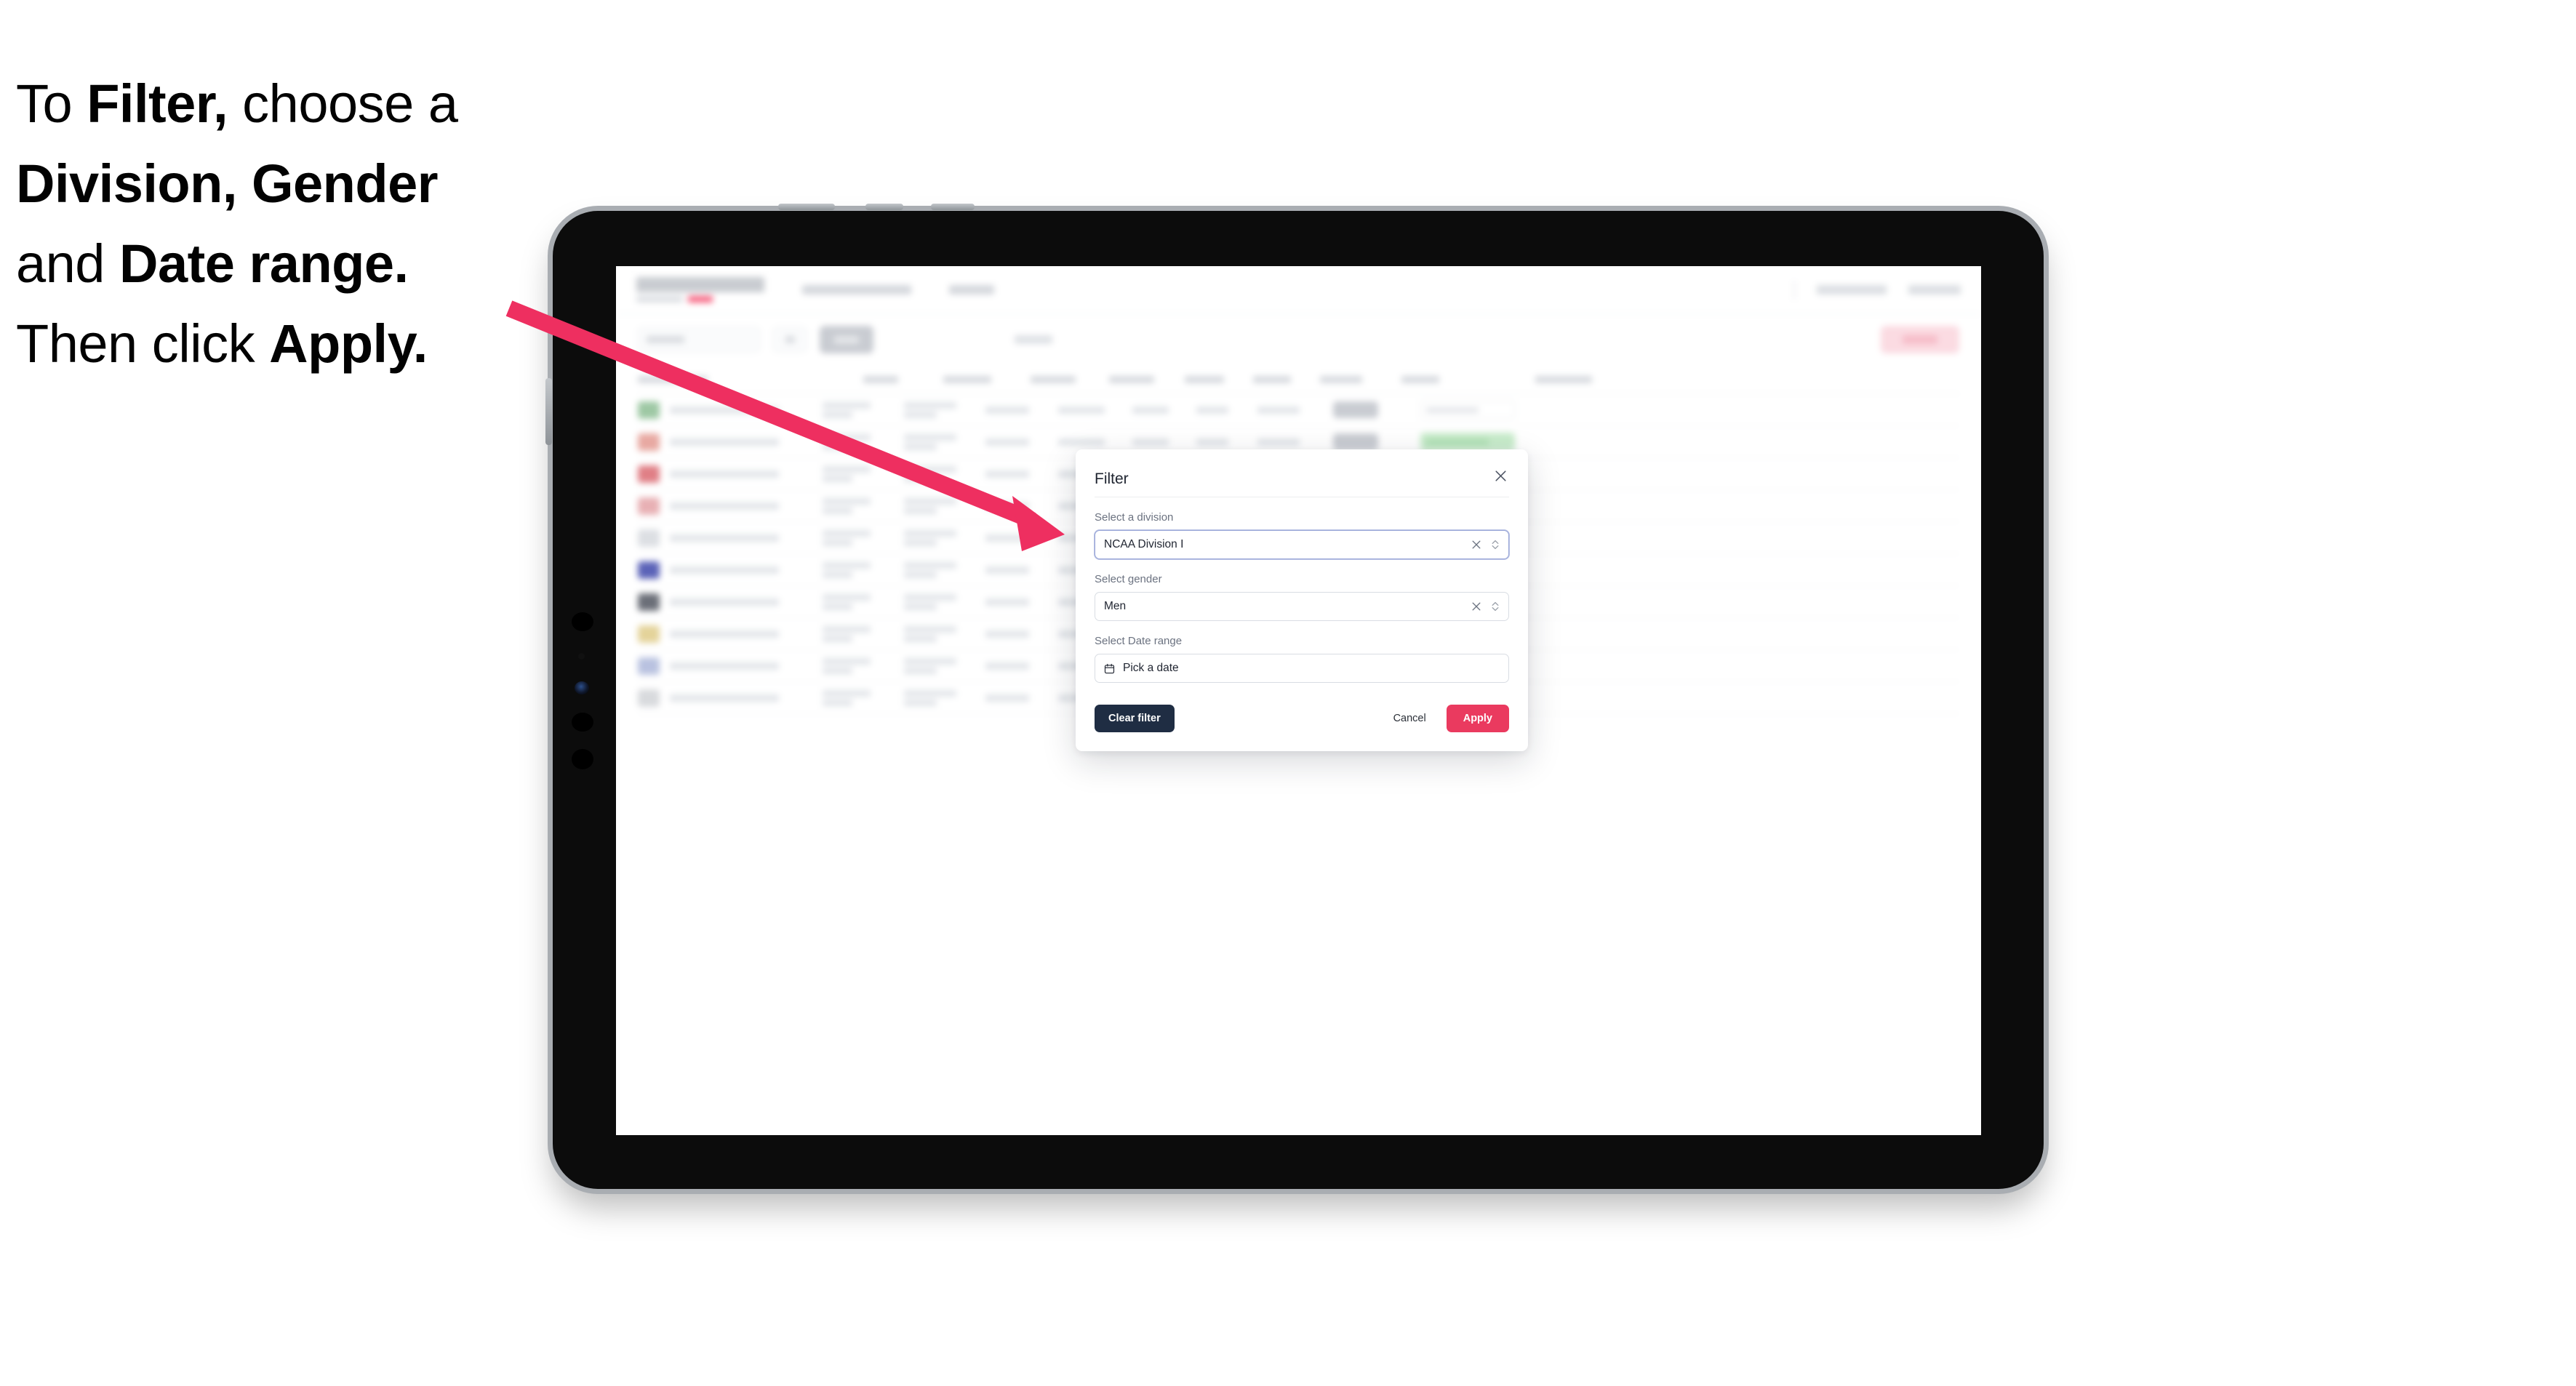  I want to click on app-logo, so click(700, 290).